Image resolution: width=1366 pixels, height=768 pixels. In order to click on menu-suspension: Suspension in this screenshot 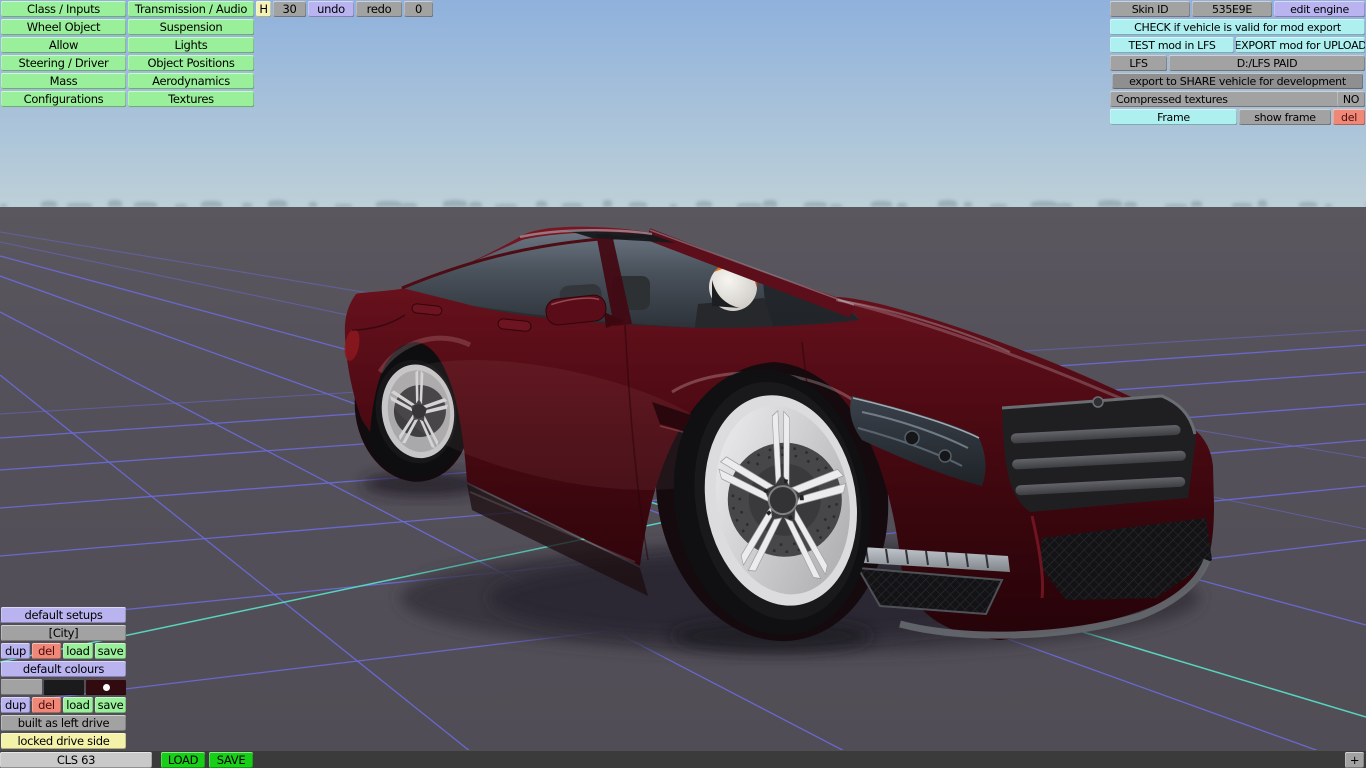, I will do `click(191, 27)`.